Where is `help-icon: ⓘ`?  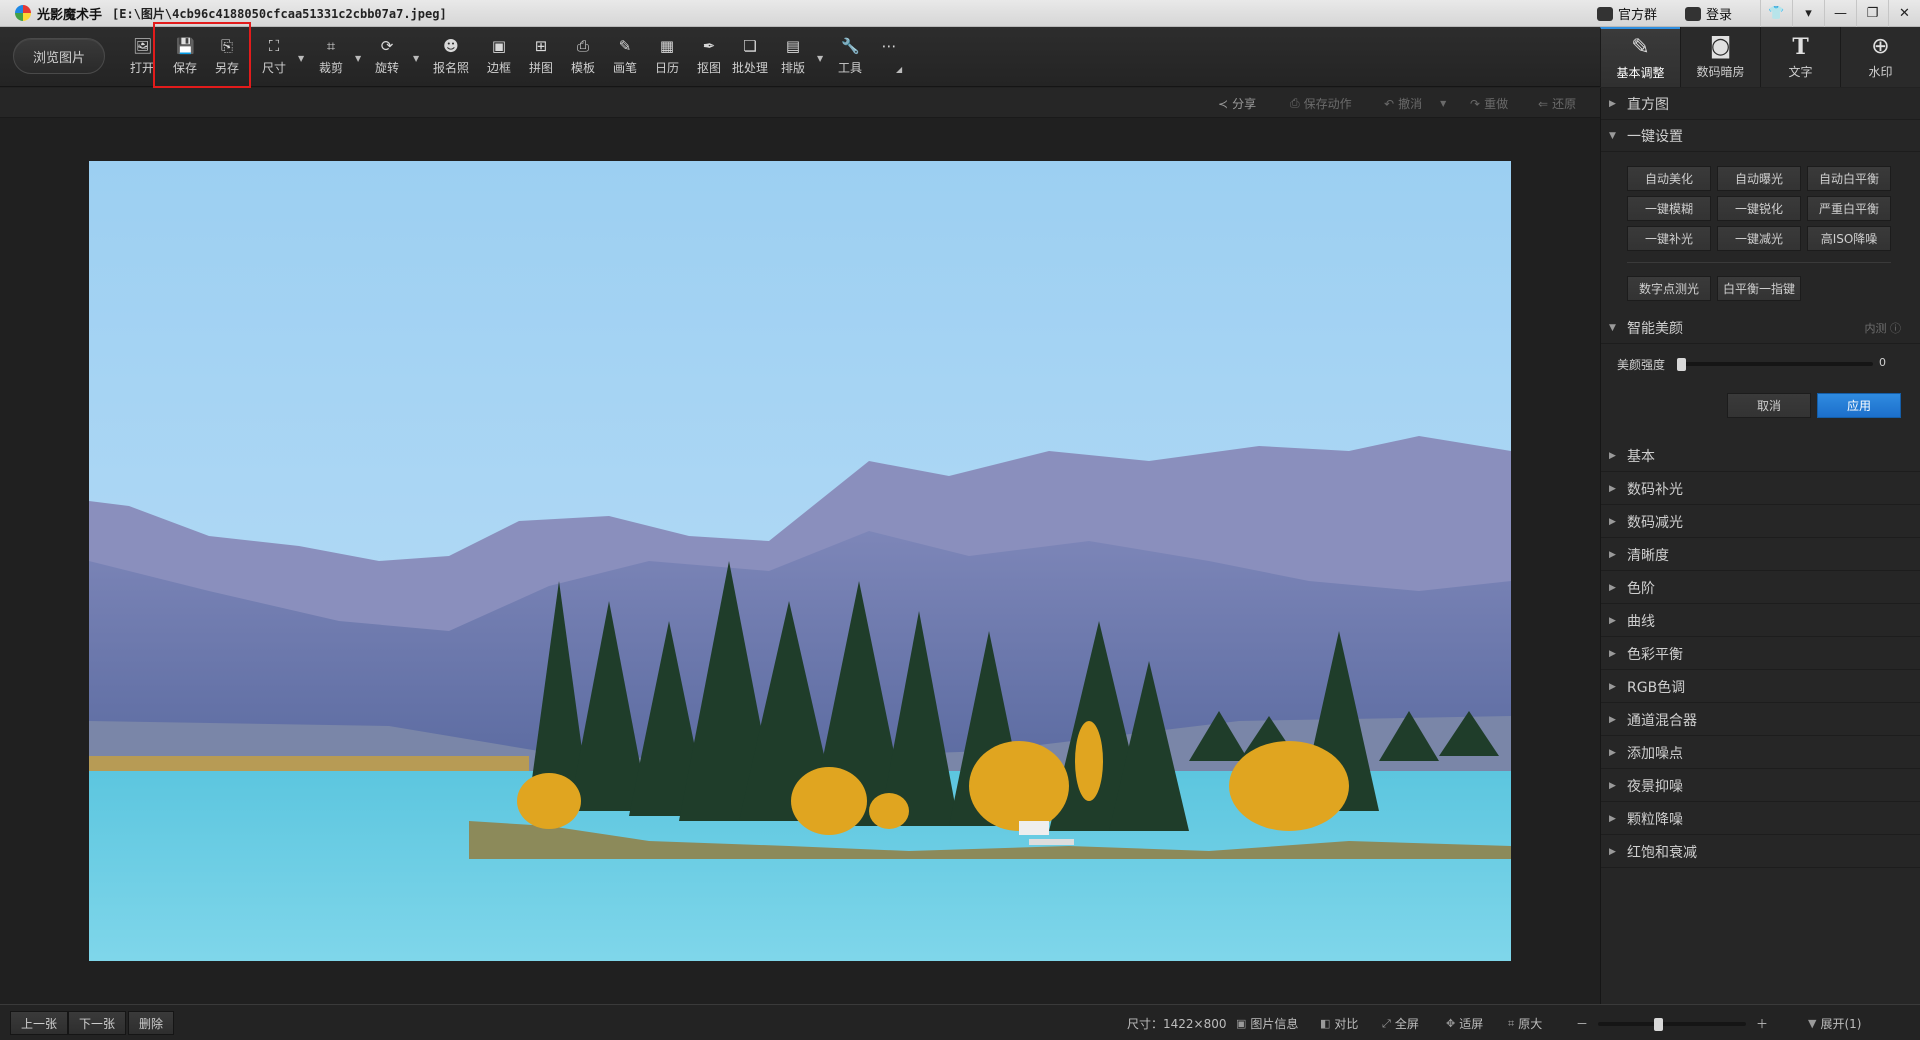 help-icon: ⓘ is located at coordinates (1895, 328).